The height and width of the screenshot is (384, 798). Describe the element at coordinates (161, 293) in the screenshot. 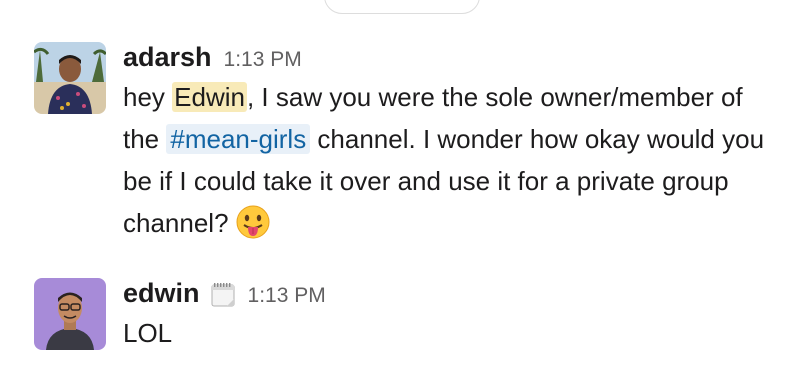

I see `author-name: edwin` at that location.